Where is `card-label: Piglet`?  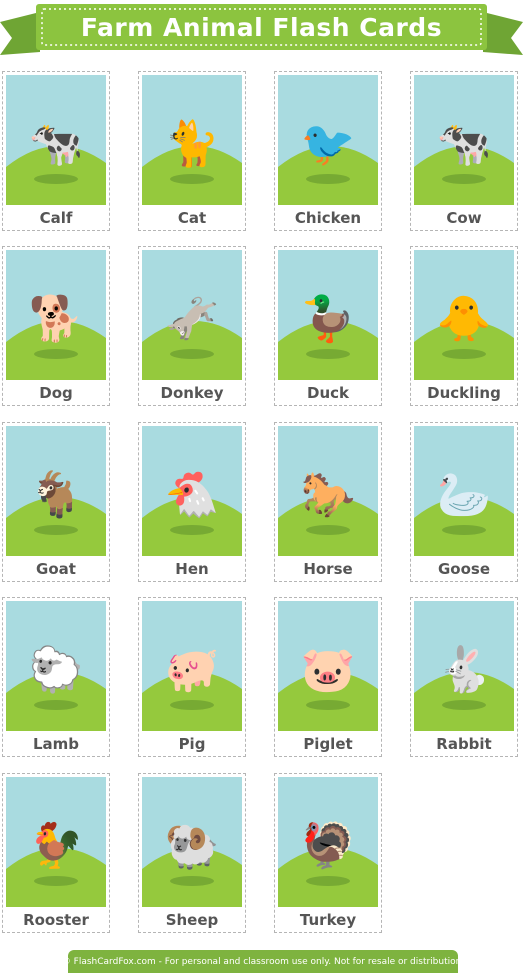 card-label: Piglet is located at coordinates (328, 744).